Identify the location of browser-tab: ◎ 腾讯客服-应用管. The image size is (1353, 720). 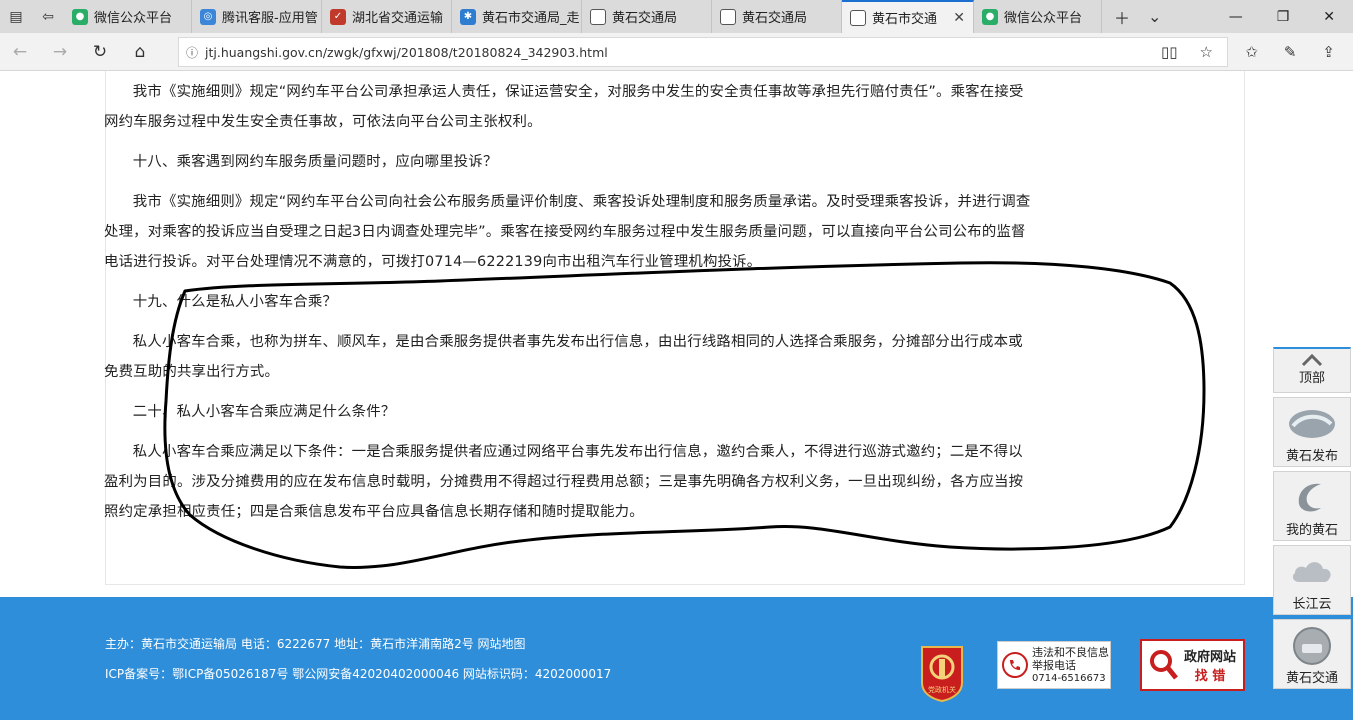
(257, 16).